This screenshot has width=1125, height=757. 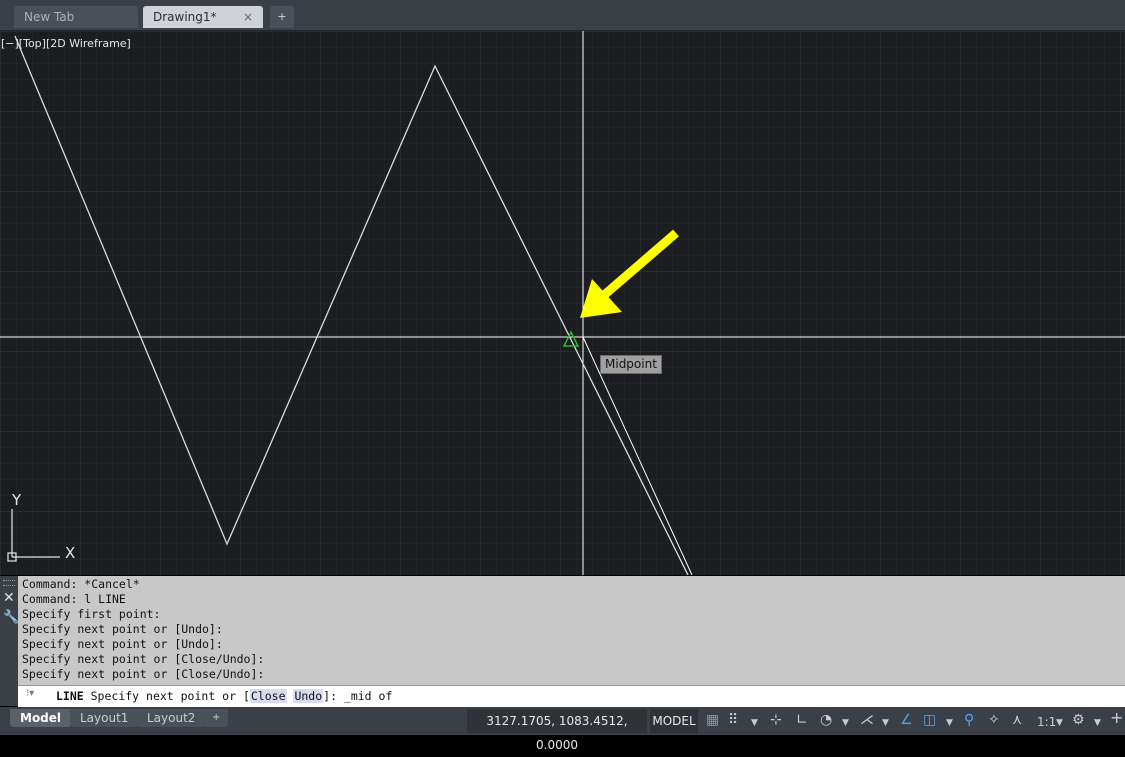 I want to click on history-line: Specify first point:, so click(x=91, y=614).